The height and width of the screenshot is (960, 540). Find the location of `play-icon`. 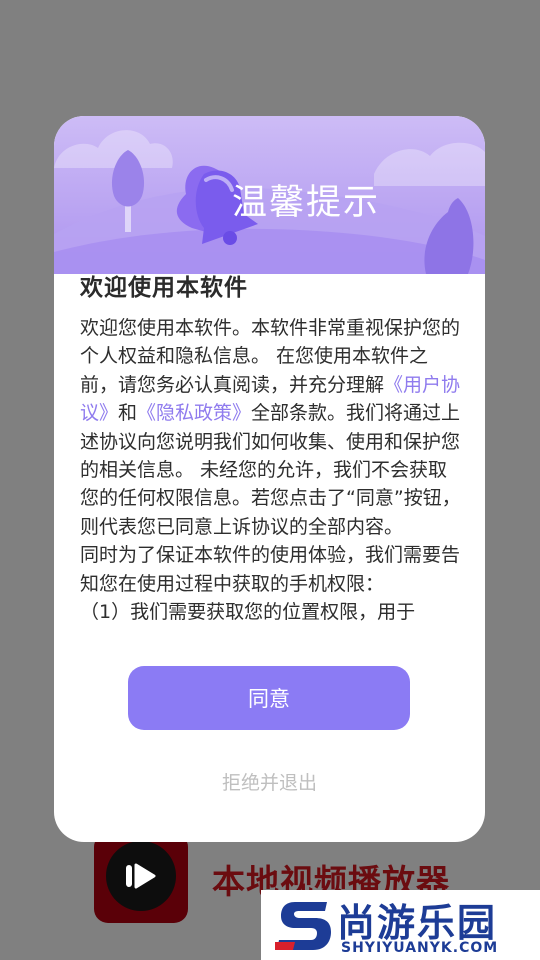

play-icon is located at coordinates (141, 876).